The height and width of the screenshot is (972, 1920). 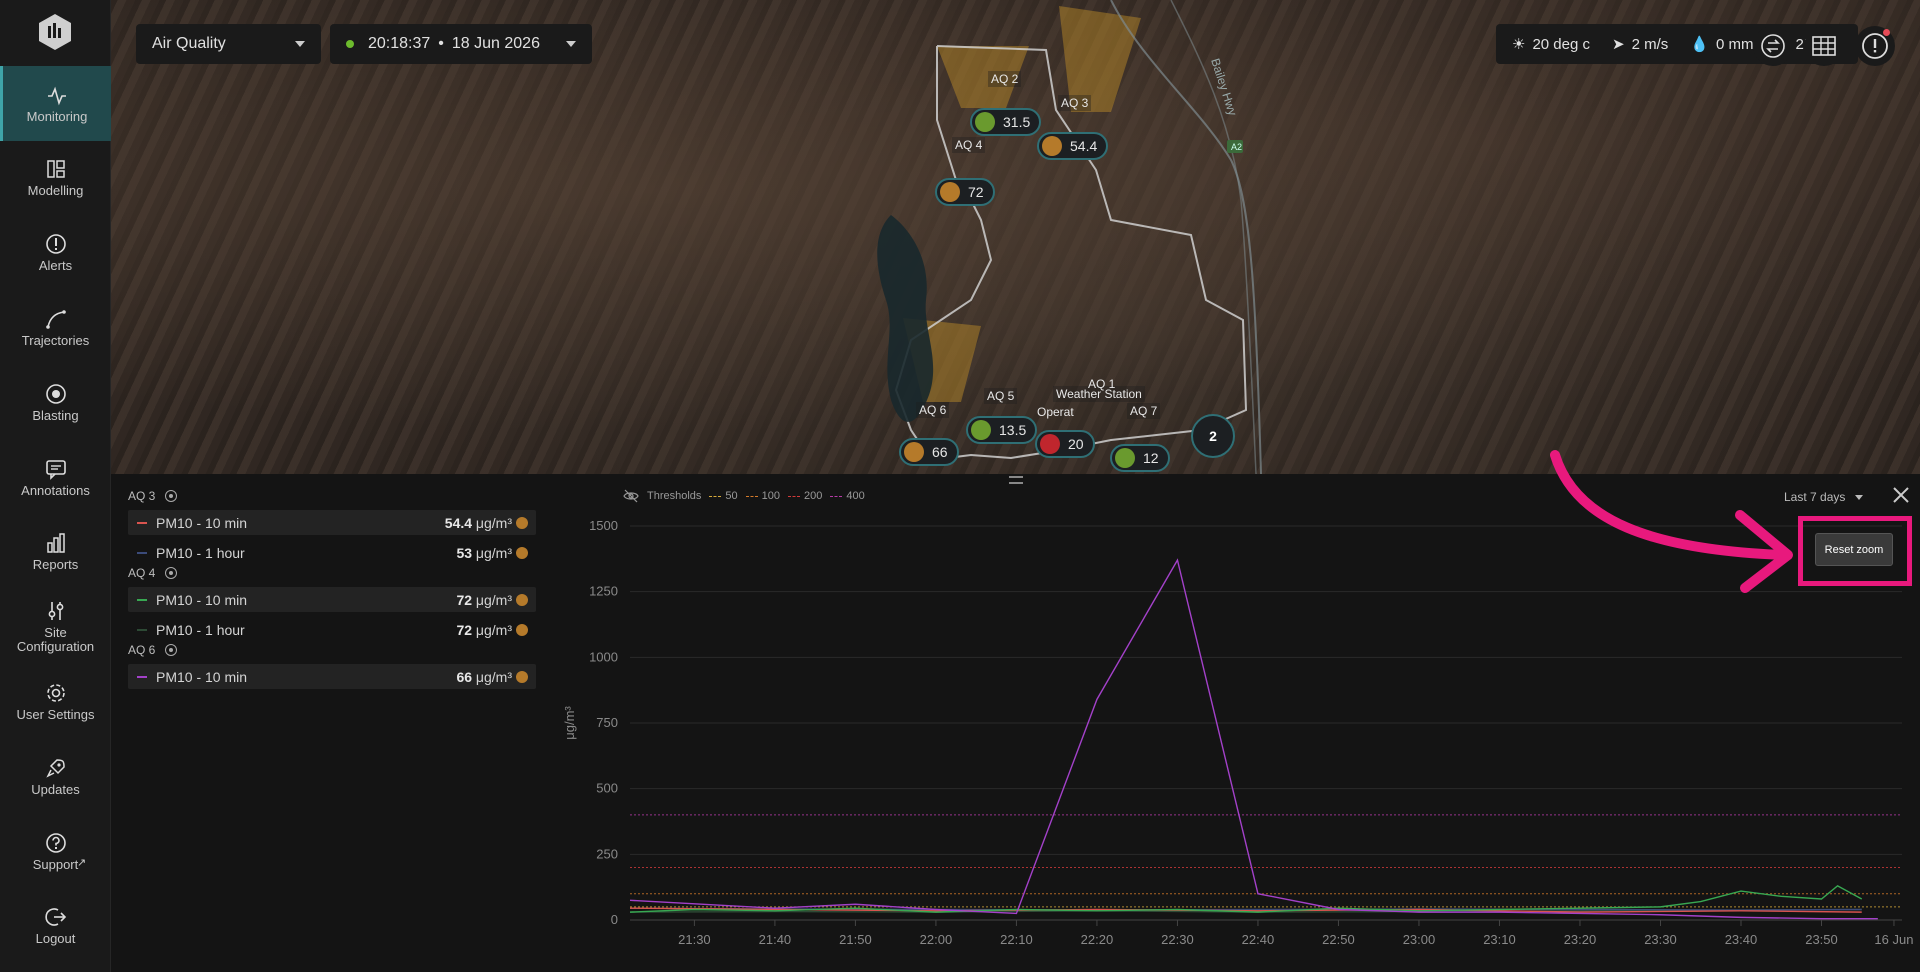 What do you see at coordinates (1901, 495) in the screenshot?
I see `close-panel-button` at bounding box center [1901, 495].